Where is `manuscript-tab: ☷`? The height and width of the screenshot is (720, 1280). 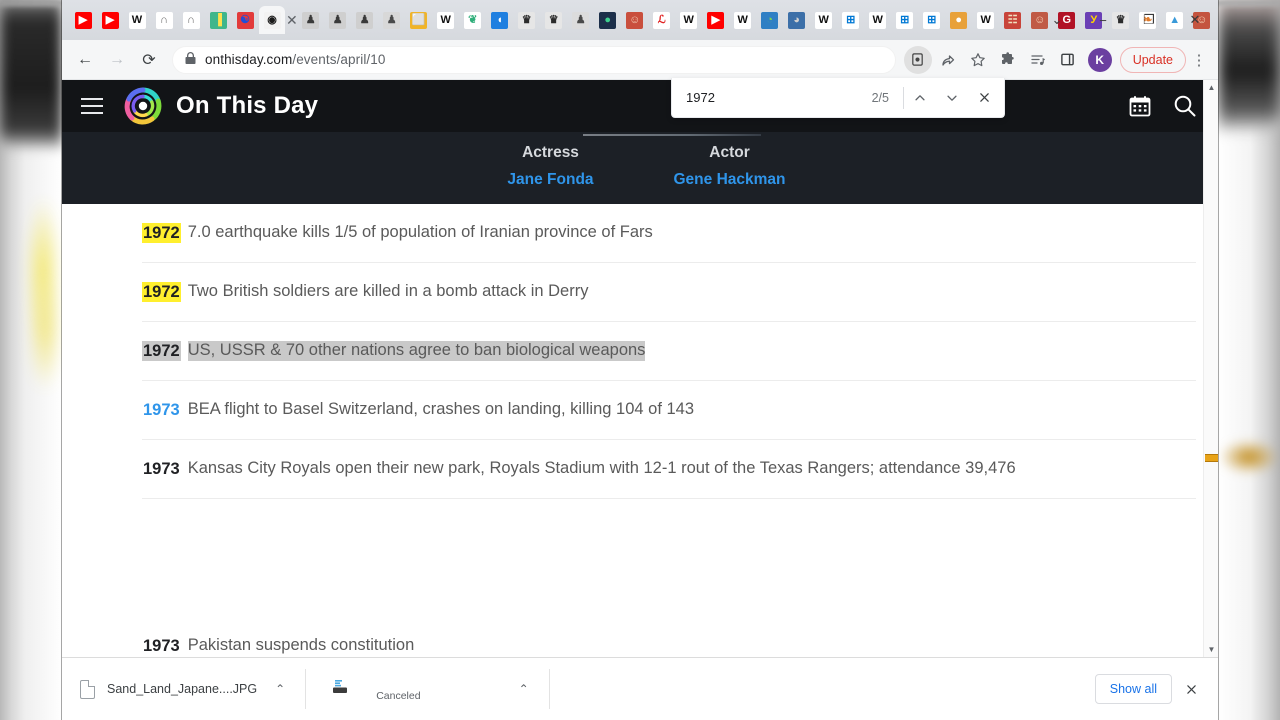 manuscript-tab: ☷ is located at coordinates (1013, 20).